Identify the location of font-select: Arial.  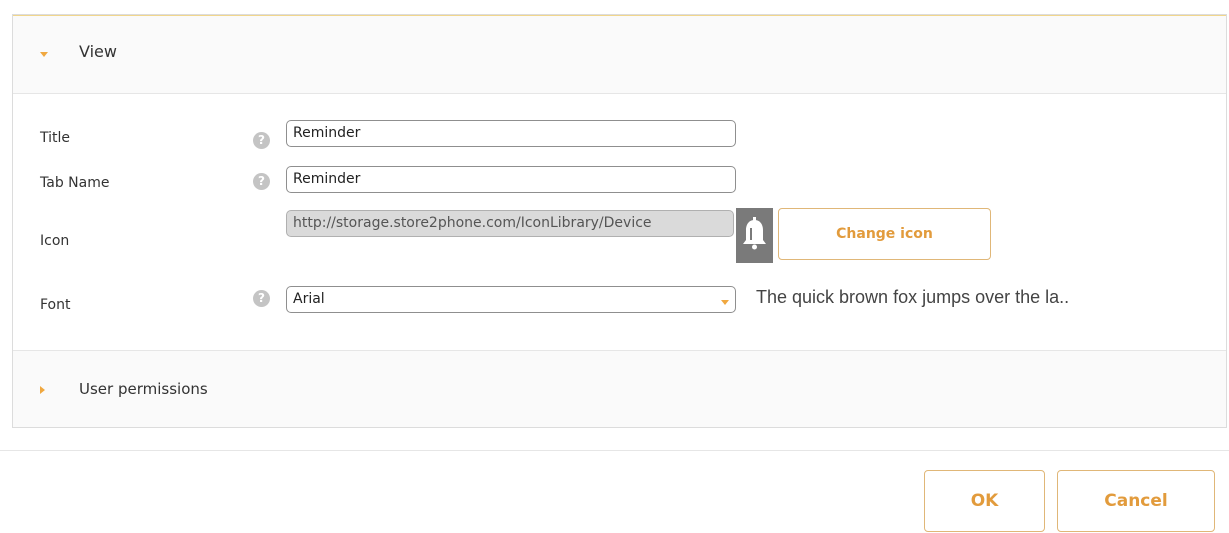
(511, 299).